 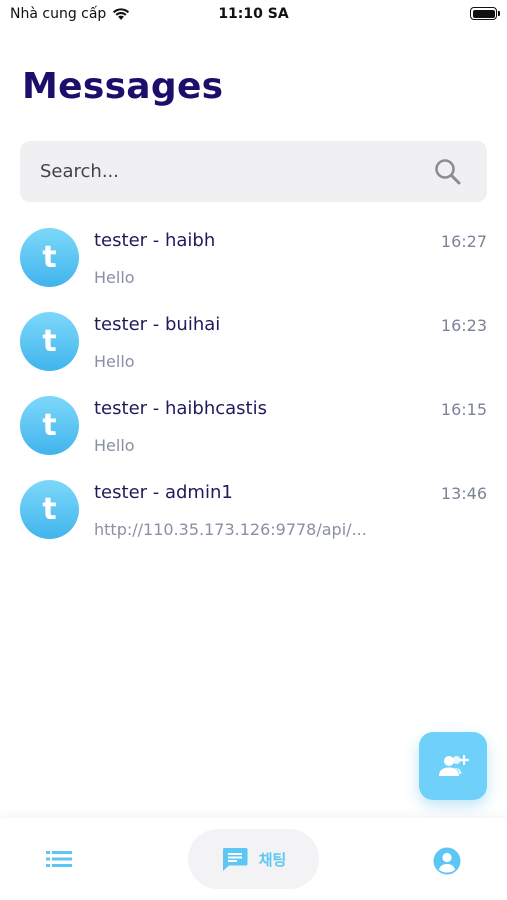 What do you see at coordinates (253, 432) in the screenshot?
I see `conversation-item: t tester - haibhcastis 16:15 Hello` at bounding box center [253, 432].